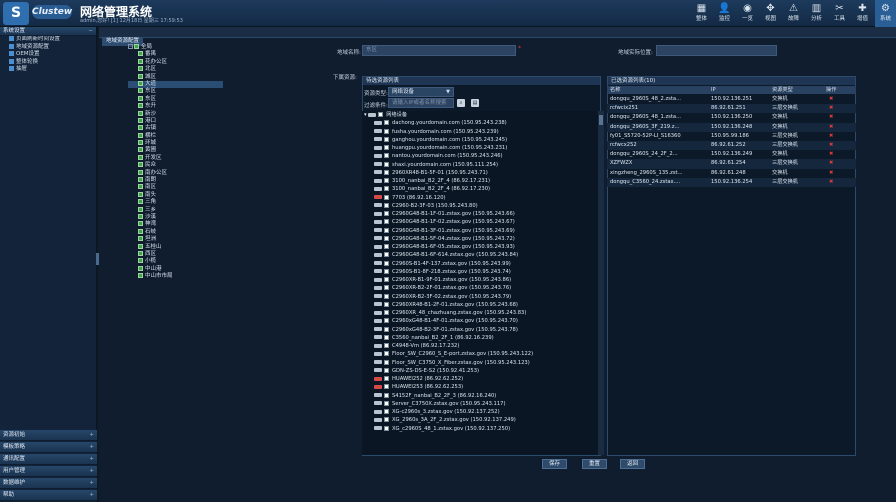  I want to click on sidebar-section: 数据维护 +, so click(48, 483).